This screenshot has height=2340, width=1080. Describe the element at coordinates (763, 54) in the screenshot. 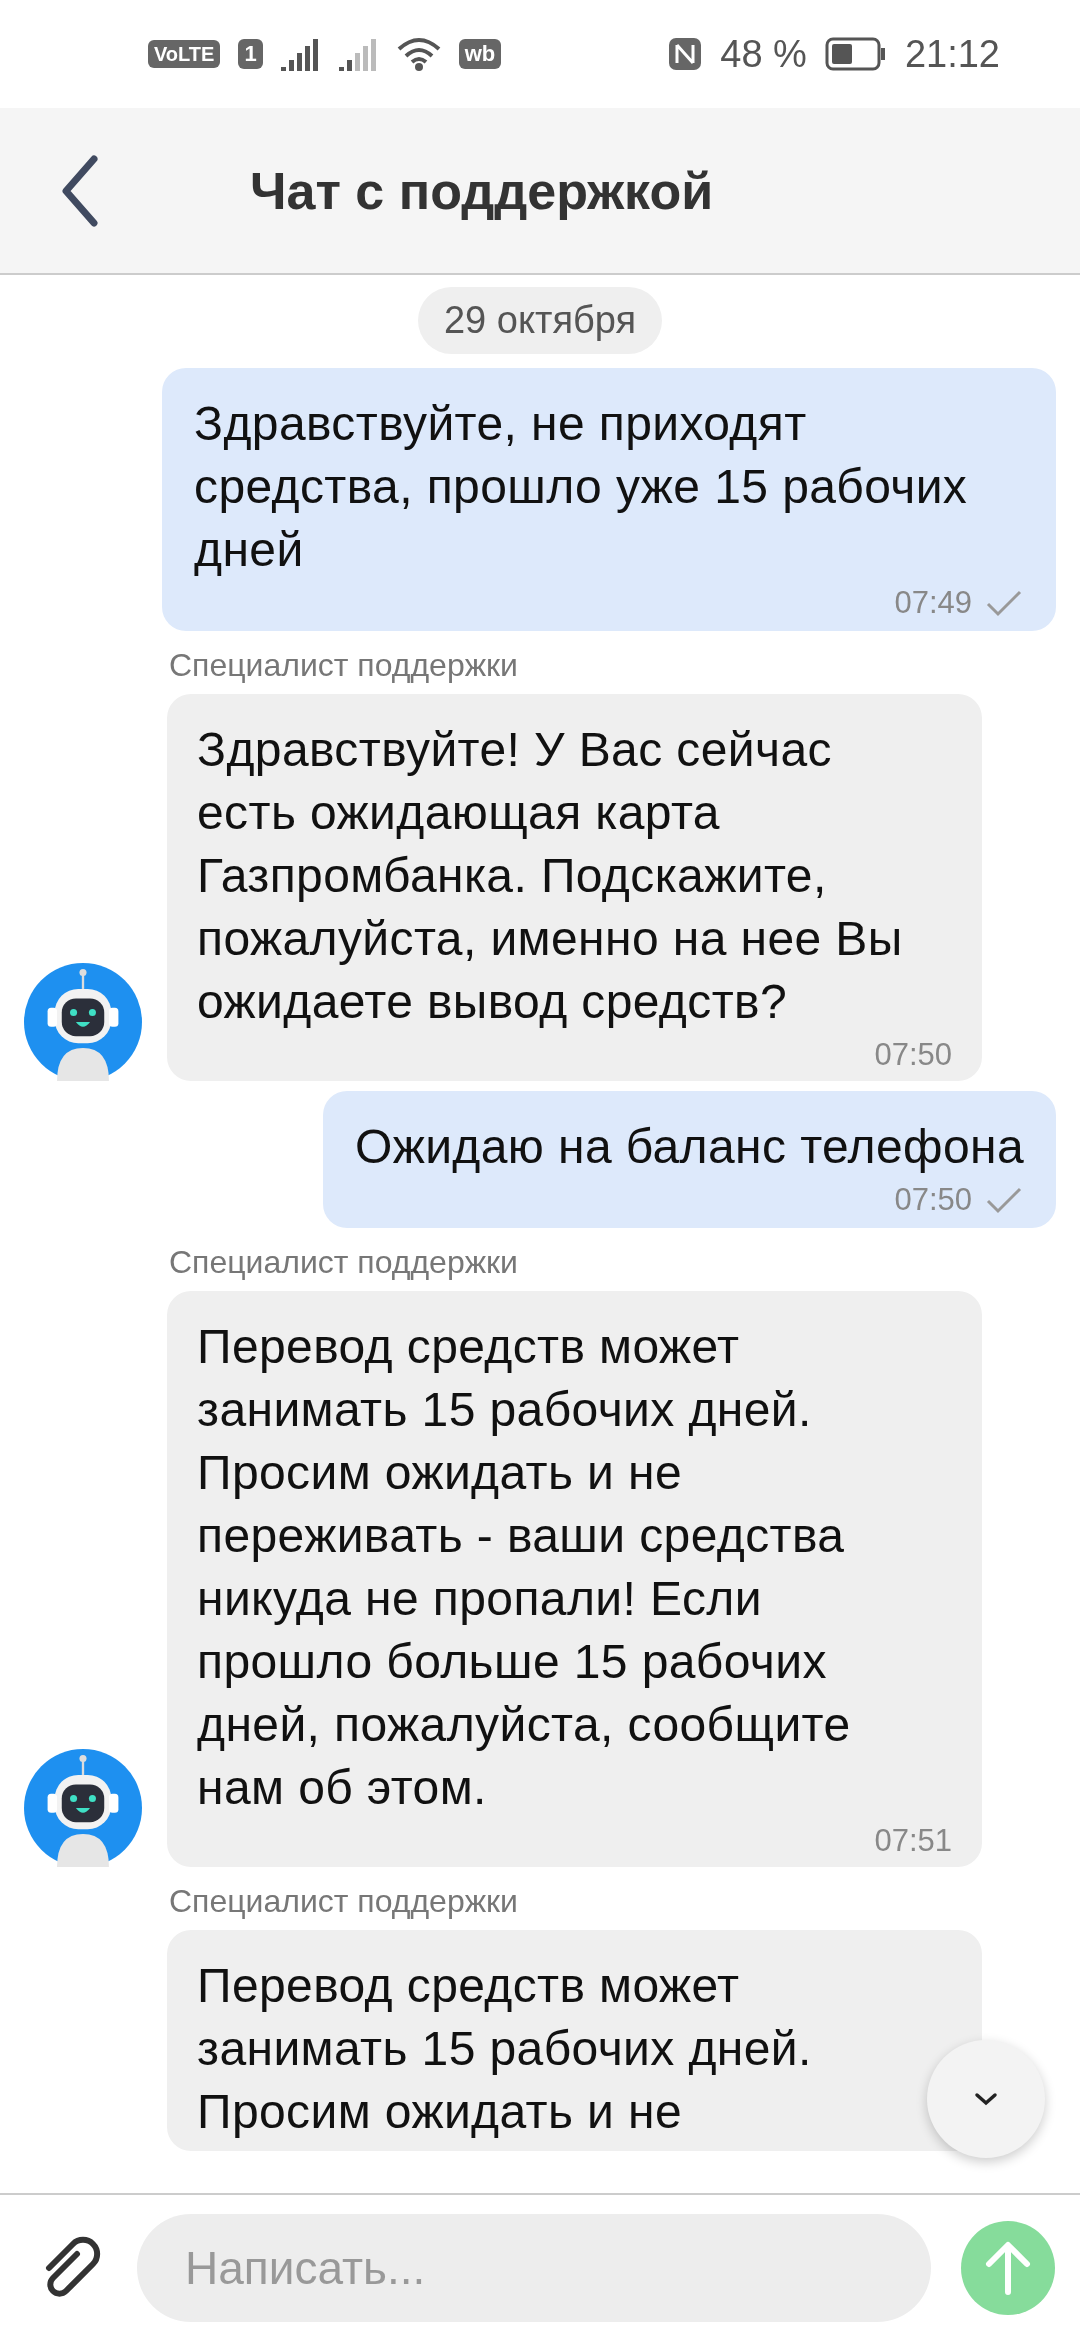

I see `battery-percent: 48 %` at that location.